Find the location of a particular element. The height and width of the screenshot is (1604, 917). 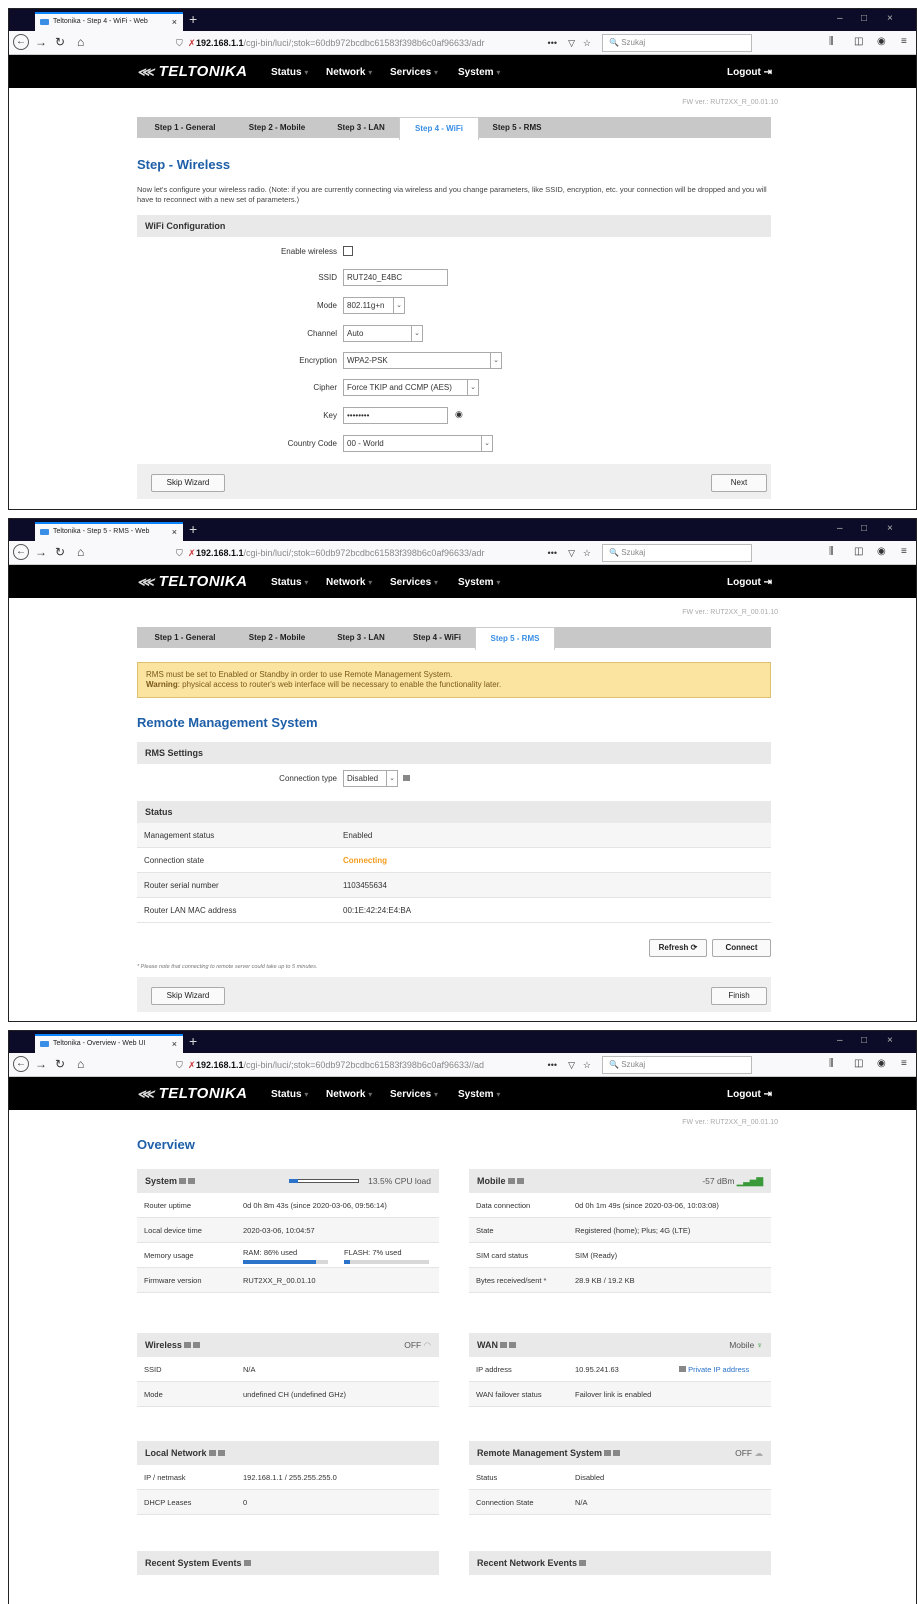

mode-select: 802.11g+n ⌄ is located at coordinates (374, 305).